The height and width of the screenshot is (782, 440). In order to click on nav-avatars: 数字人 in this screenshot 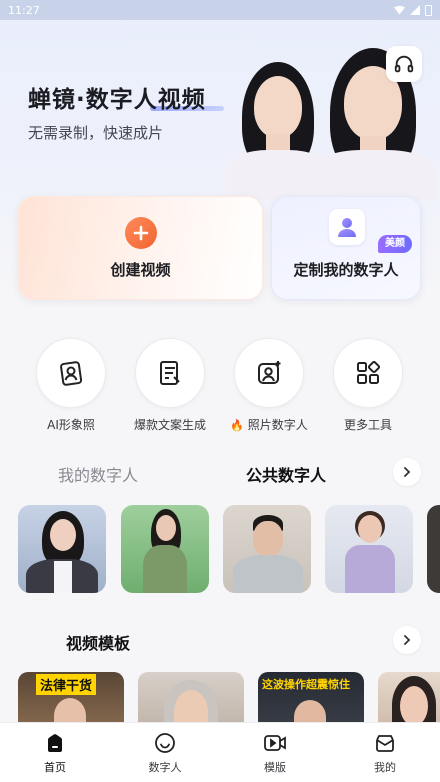, I will do `click(165, 753)`.